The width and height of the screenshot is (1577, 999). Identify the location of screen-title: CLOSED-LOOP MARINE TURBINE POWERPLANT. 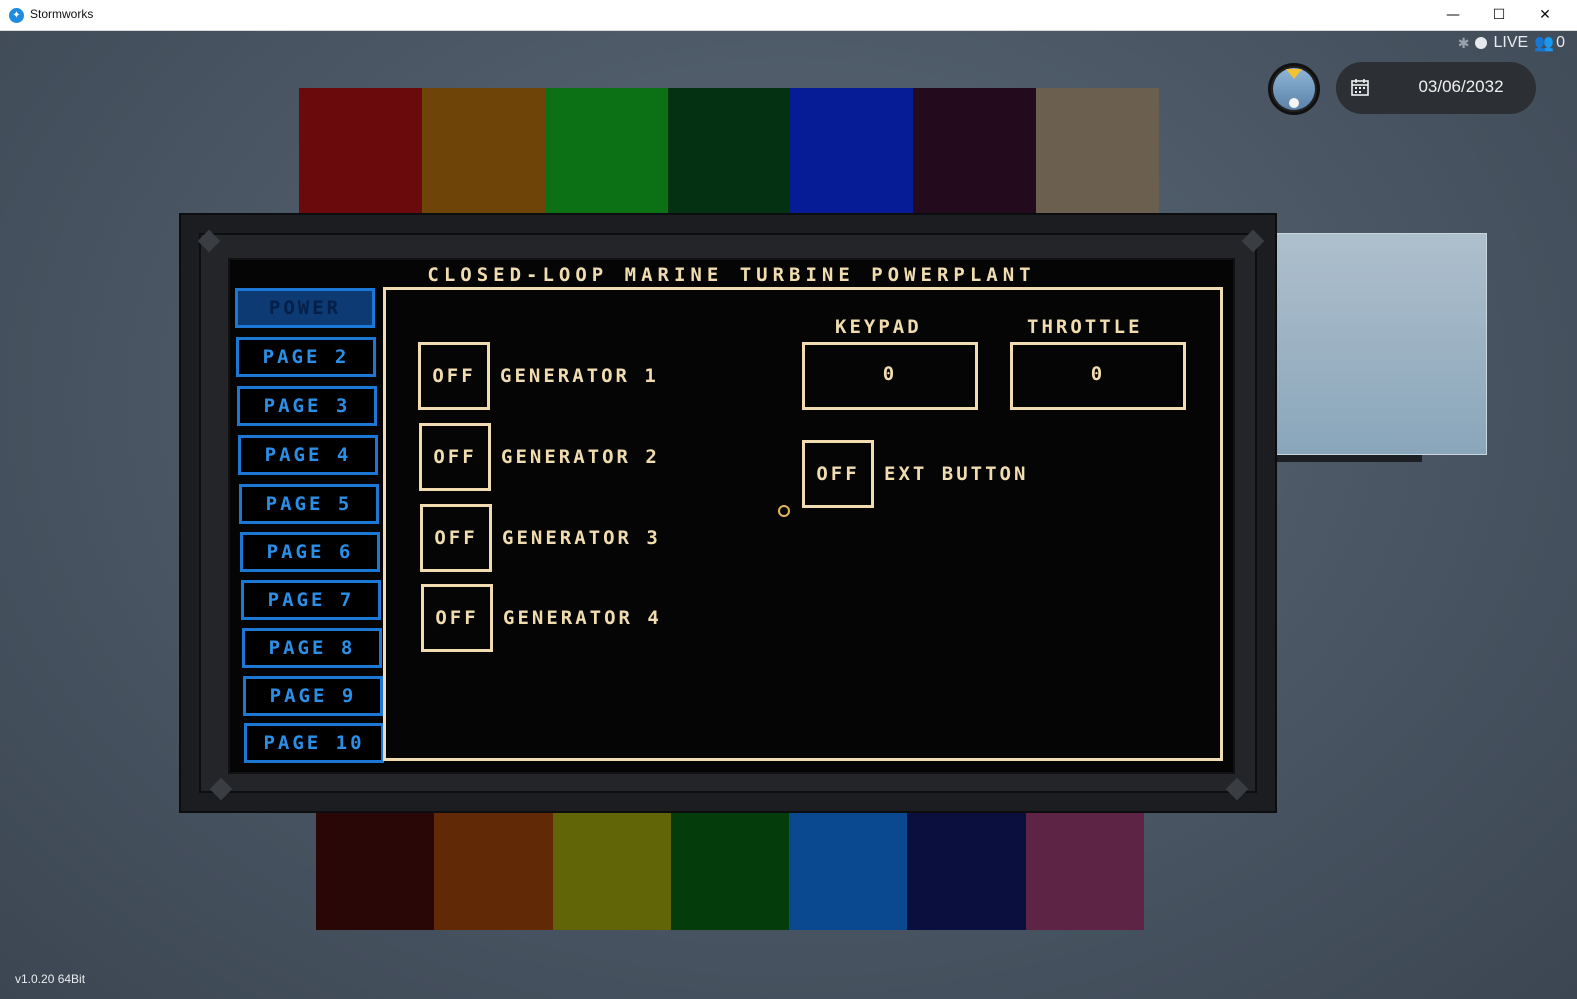
(731, 275).